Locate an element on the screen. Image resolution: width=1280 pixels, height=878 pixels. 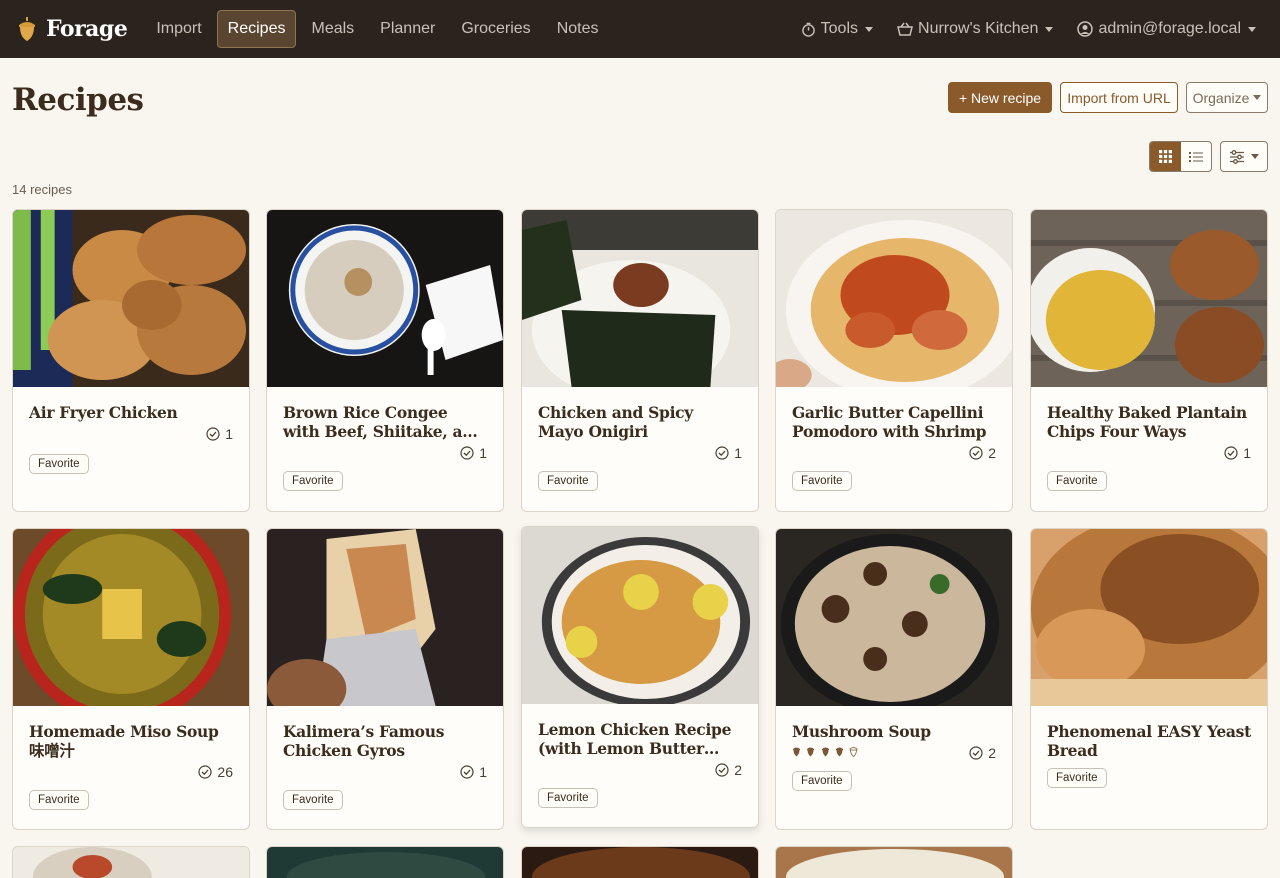
kitchen-dropdown: Nurrow's Kitchen is located at coordinates (975, 29).